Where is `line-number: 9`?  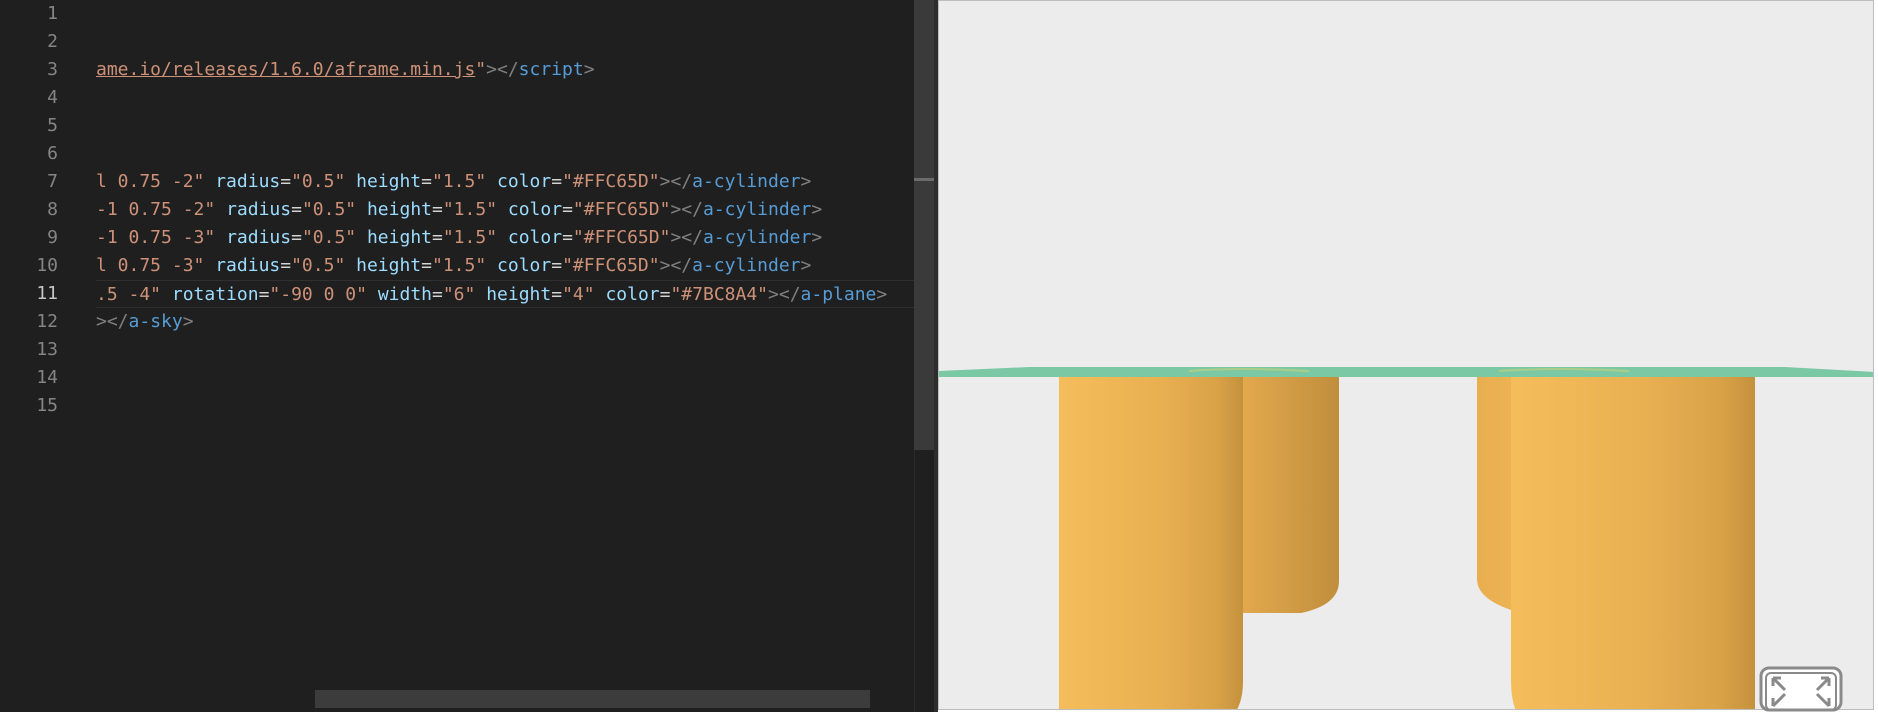 line-number: 9 is located at coordinates (52, 237).